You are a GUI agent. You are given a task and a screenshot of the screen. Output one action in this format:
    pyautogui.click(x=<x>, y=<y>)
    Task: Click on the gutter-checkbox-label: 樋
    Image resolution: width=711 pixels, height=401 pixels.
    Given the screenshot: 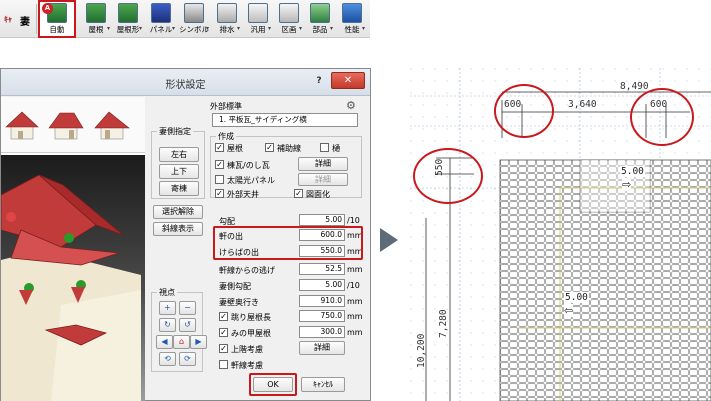 What is the action you would take?
    pyautogui.click(x=336, y=148)
    